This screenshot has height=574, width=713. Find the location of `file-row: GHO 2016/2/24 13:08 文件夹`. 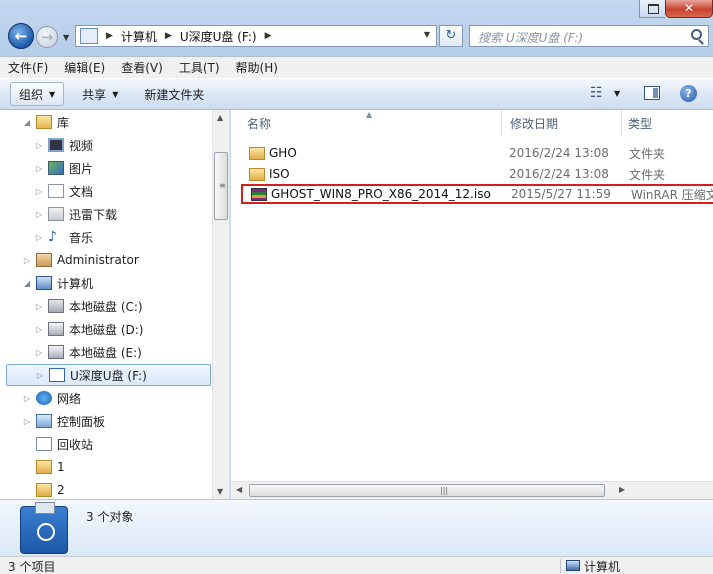

file-row: GHO 2016/2/24 13:08 文件夹 is located at coordinates (477, 153).